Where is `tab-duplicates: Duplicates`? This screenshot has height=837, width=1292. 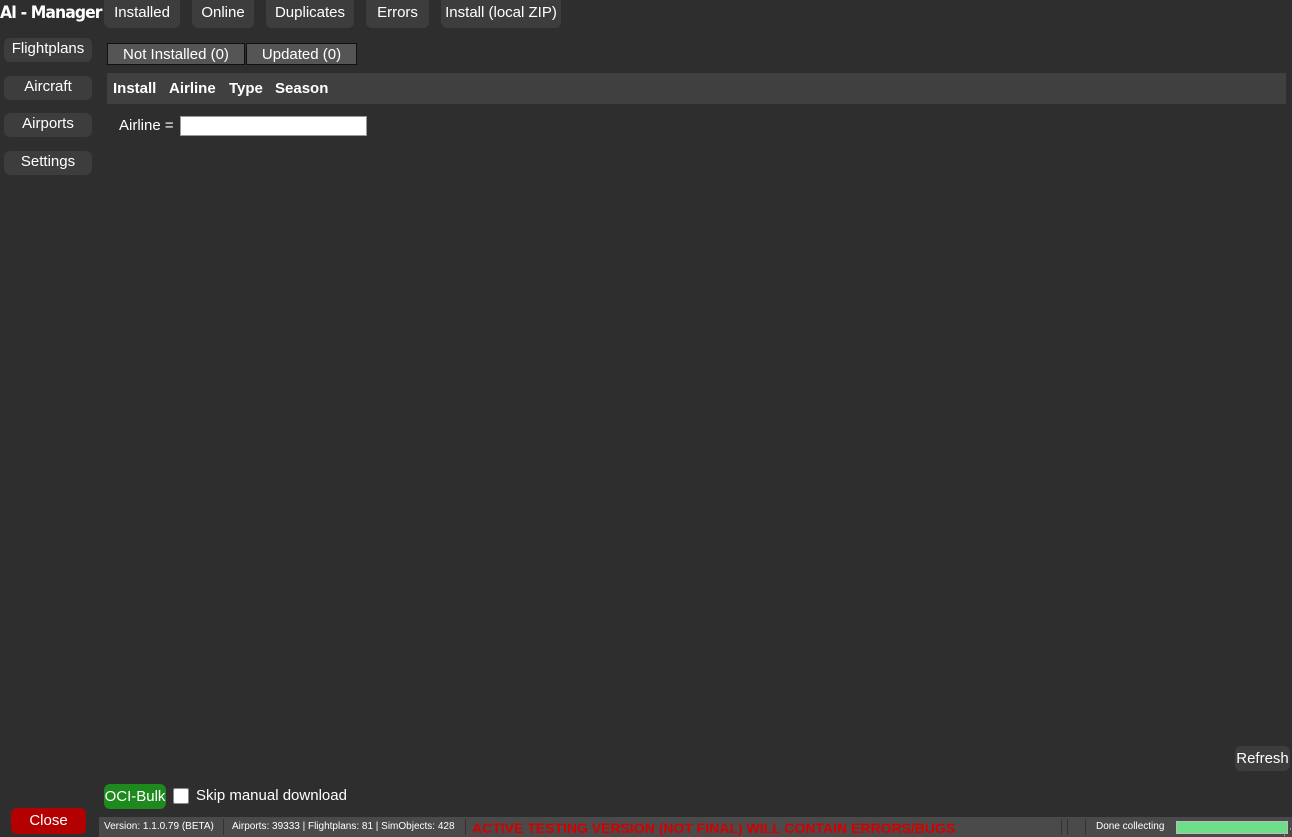
tab-duplicates: Duplicates is located at coordinates (310, 14).